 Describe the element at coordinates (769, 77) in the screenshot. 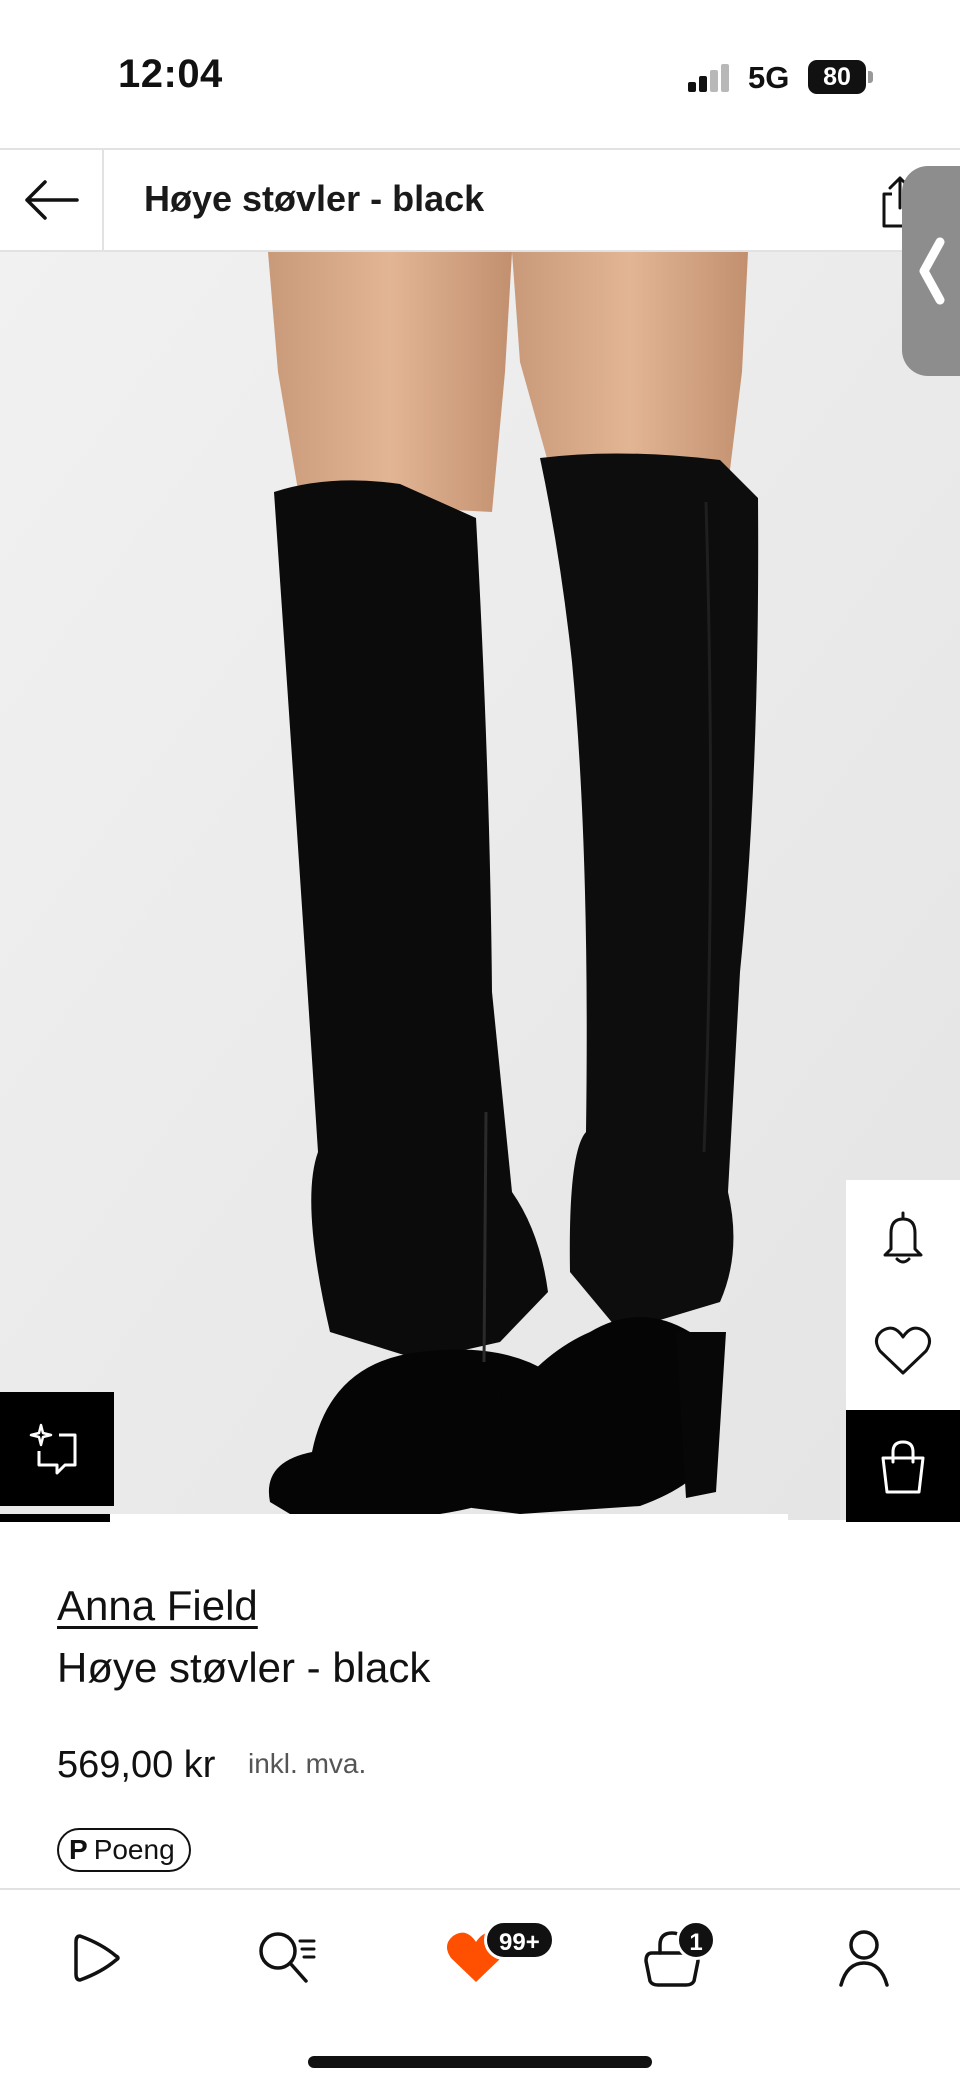

I see `network-label: 5G` at that location.